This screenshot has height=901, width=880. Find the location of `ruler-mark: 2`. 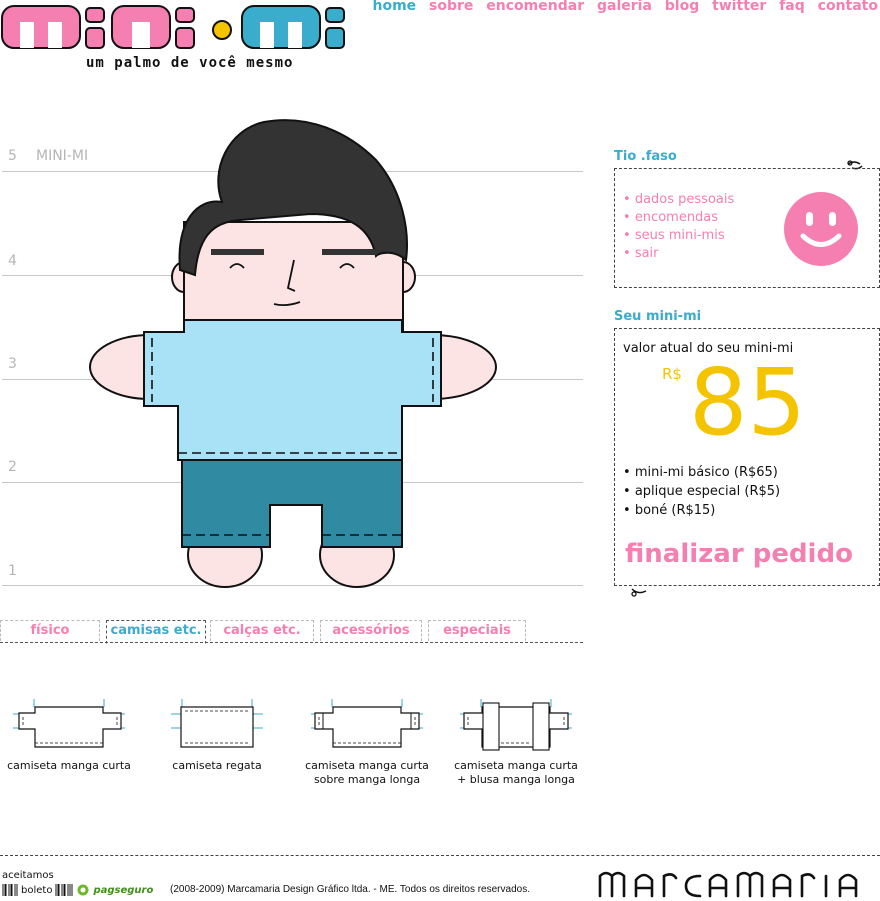

ruler-mark: 2 is located at coordinates (12, 467).